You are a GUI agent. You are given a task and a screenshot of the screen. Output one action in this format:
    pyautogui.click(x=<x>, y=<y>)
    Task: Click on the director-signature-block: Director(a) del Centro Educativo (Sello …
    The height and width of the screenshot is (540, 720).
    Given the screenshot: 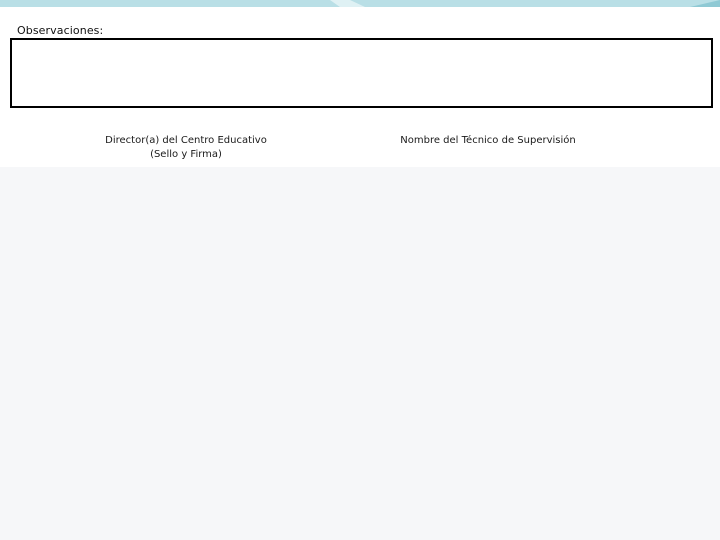 What is the action you would take?
    pyautogui.click(x=186, y=148)
    